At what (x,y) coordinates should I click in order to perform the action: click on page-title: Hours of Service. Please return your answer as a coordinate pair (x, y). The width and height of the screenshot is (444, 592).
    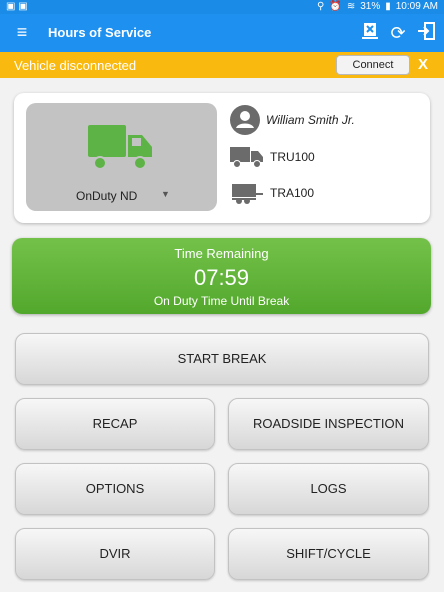
    Looking at the image, I should click on (100, 32).